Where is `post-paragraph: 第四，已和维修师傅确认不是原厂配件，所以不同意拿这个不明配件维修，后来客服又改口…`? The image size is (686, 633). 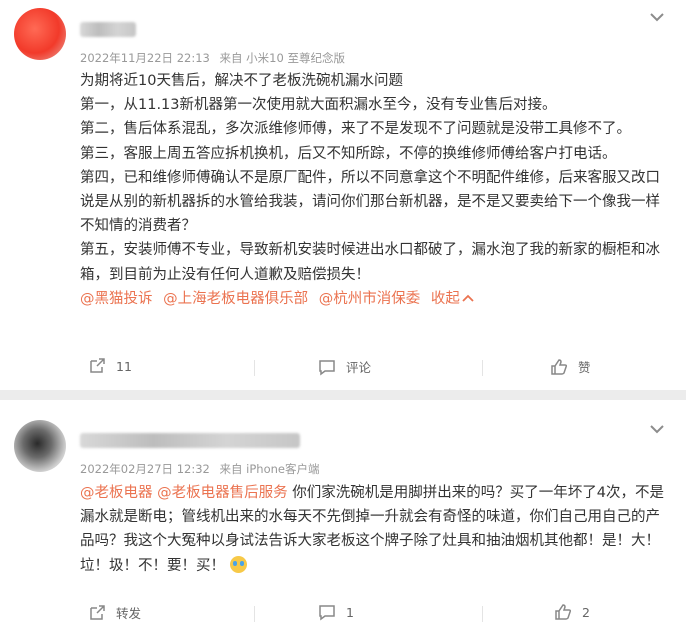 post-paragraph: 第四，已和维修师傅确认不是原厂配件，所以不同意拿这个不明配件维修，后来客服又改口… is located at coordinates (370, 202).